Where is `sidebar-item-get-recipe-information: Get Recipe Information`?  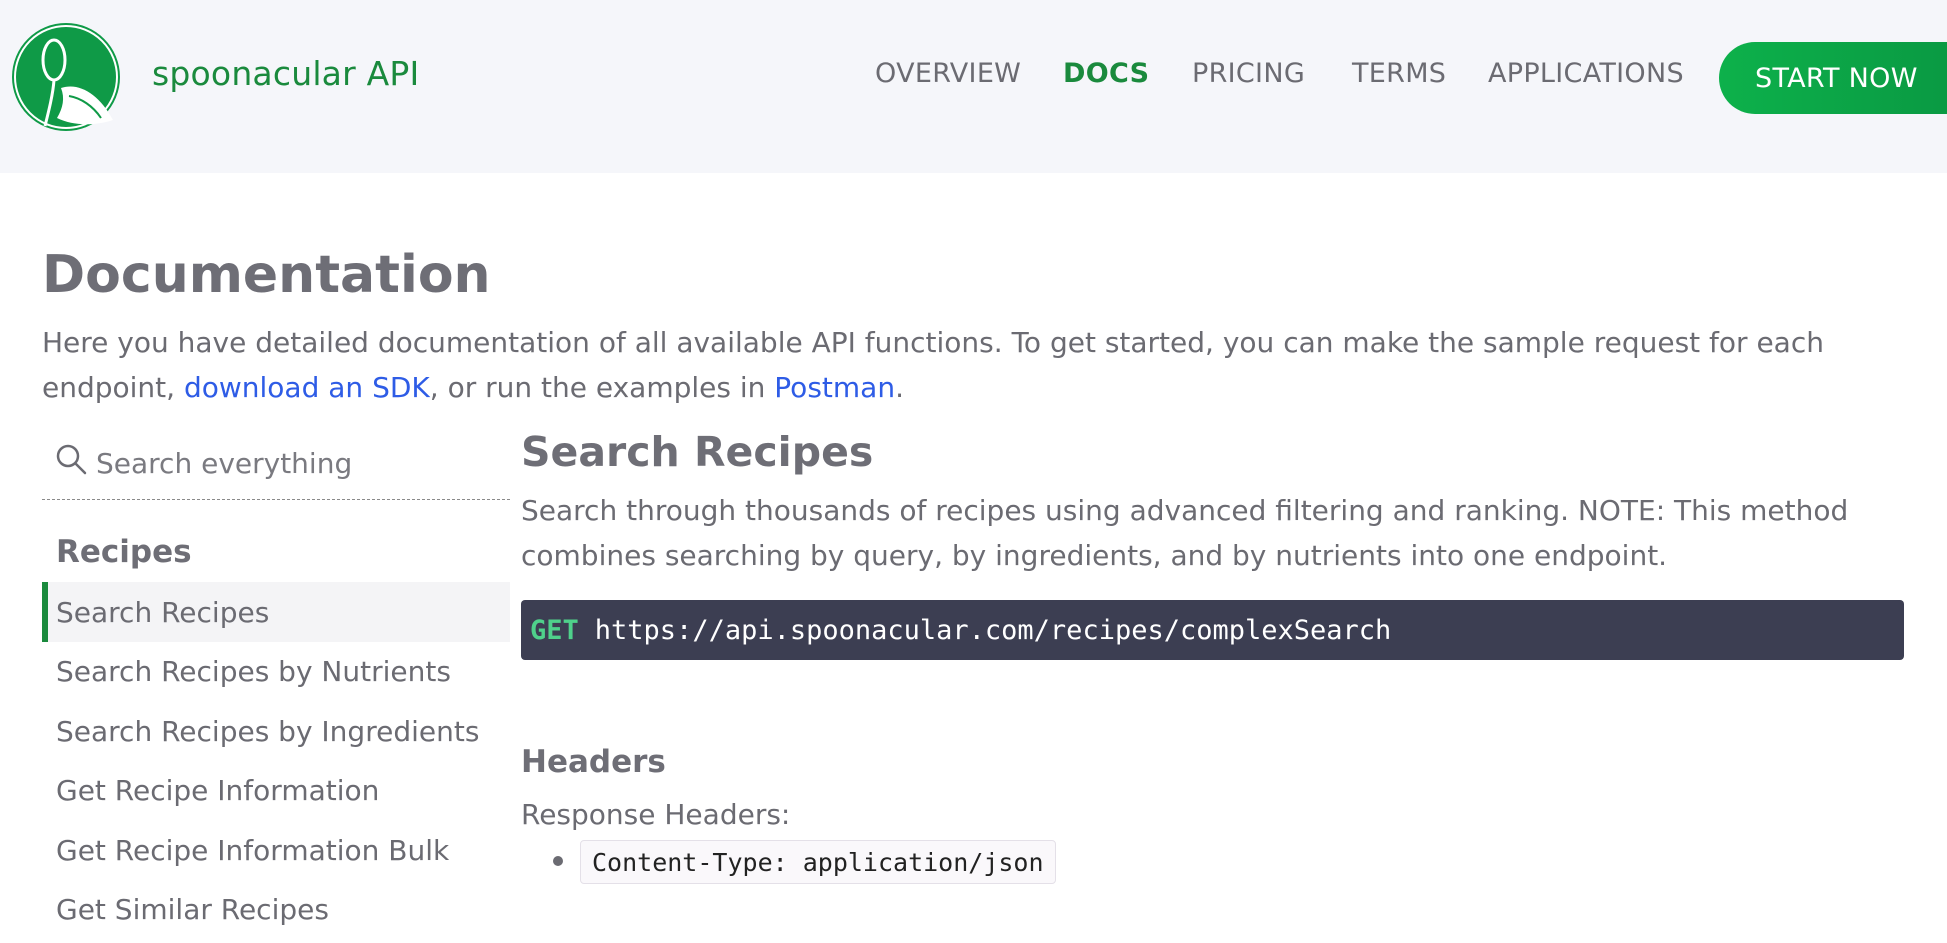
sidebar-item-get-recipe-information: Get Recipe Information is located at coordinates (276, 790).